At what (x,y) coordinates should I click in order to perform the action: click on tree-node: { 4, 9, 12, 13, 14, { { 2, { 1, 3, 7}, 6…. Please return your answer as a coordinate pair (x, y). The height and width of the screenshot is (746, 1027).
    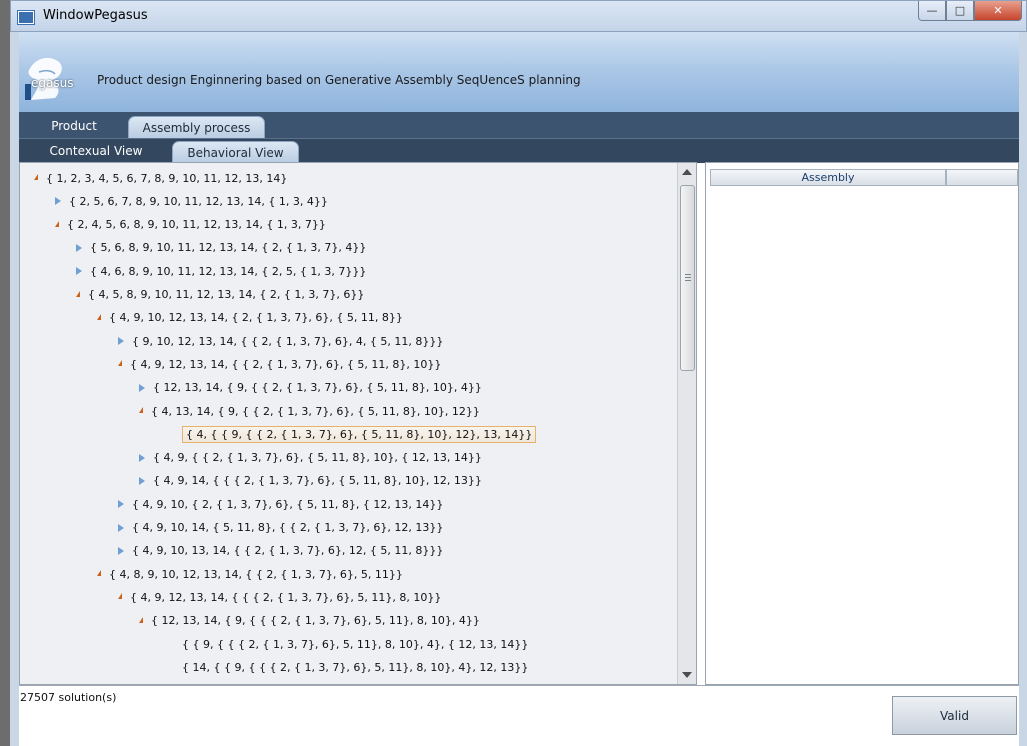
    Looking at the image, I should click on (279, 364).